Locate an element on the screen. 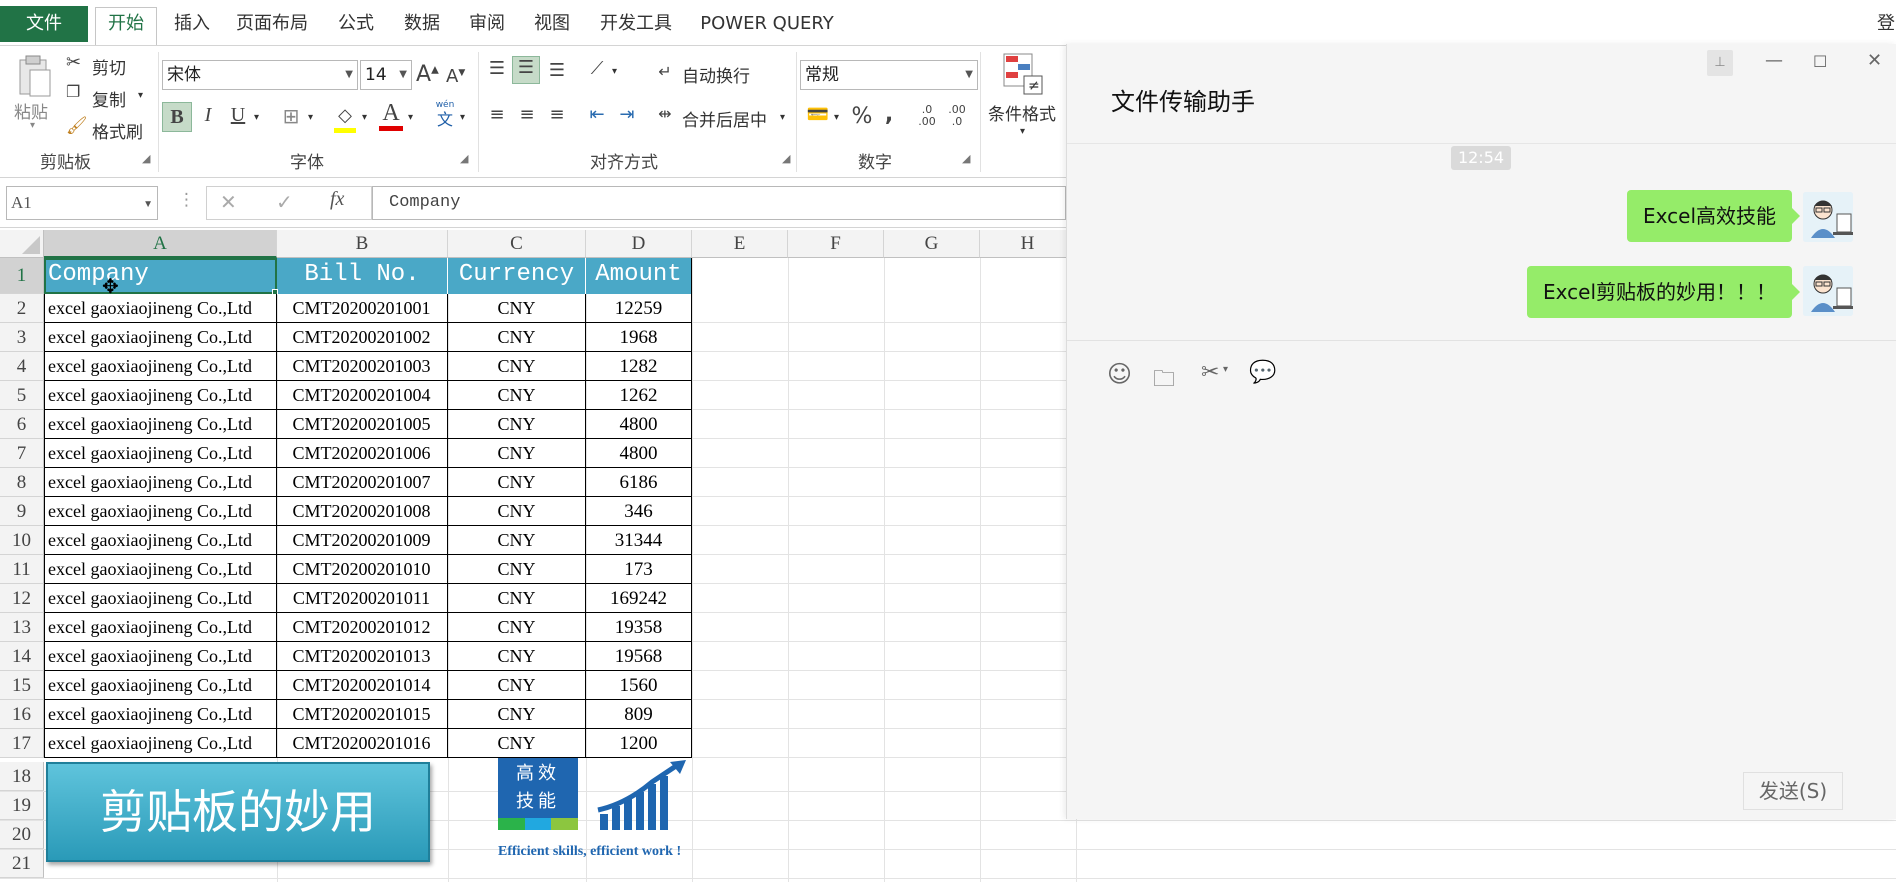  increase-indent-icon: ⇥ is located at coordinates (627, 114).